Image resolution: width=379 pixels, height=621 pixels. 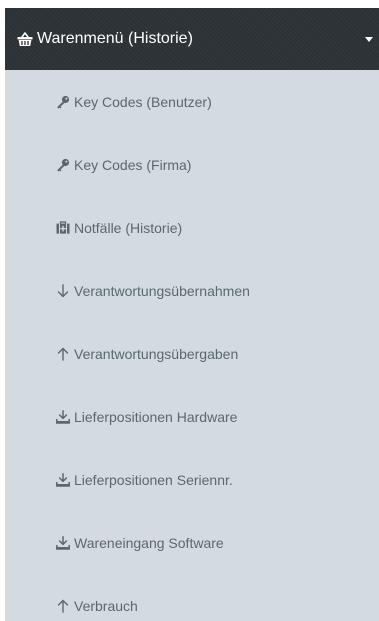 What do you see at coordinates (162, 290) in the screenshot?
I see `submenu-item-label: Verantwortungsübernahmen` at bounding box center [162, 290].